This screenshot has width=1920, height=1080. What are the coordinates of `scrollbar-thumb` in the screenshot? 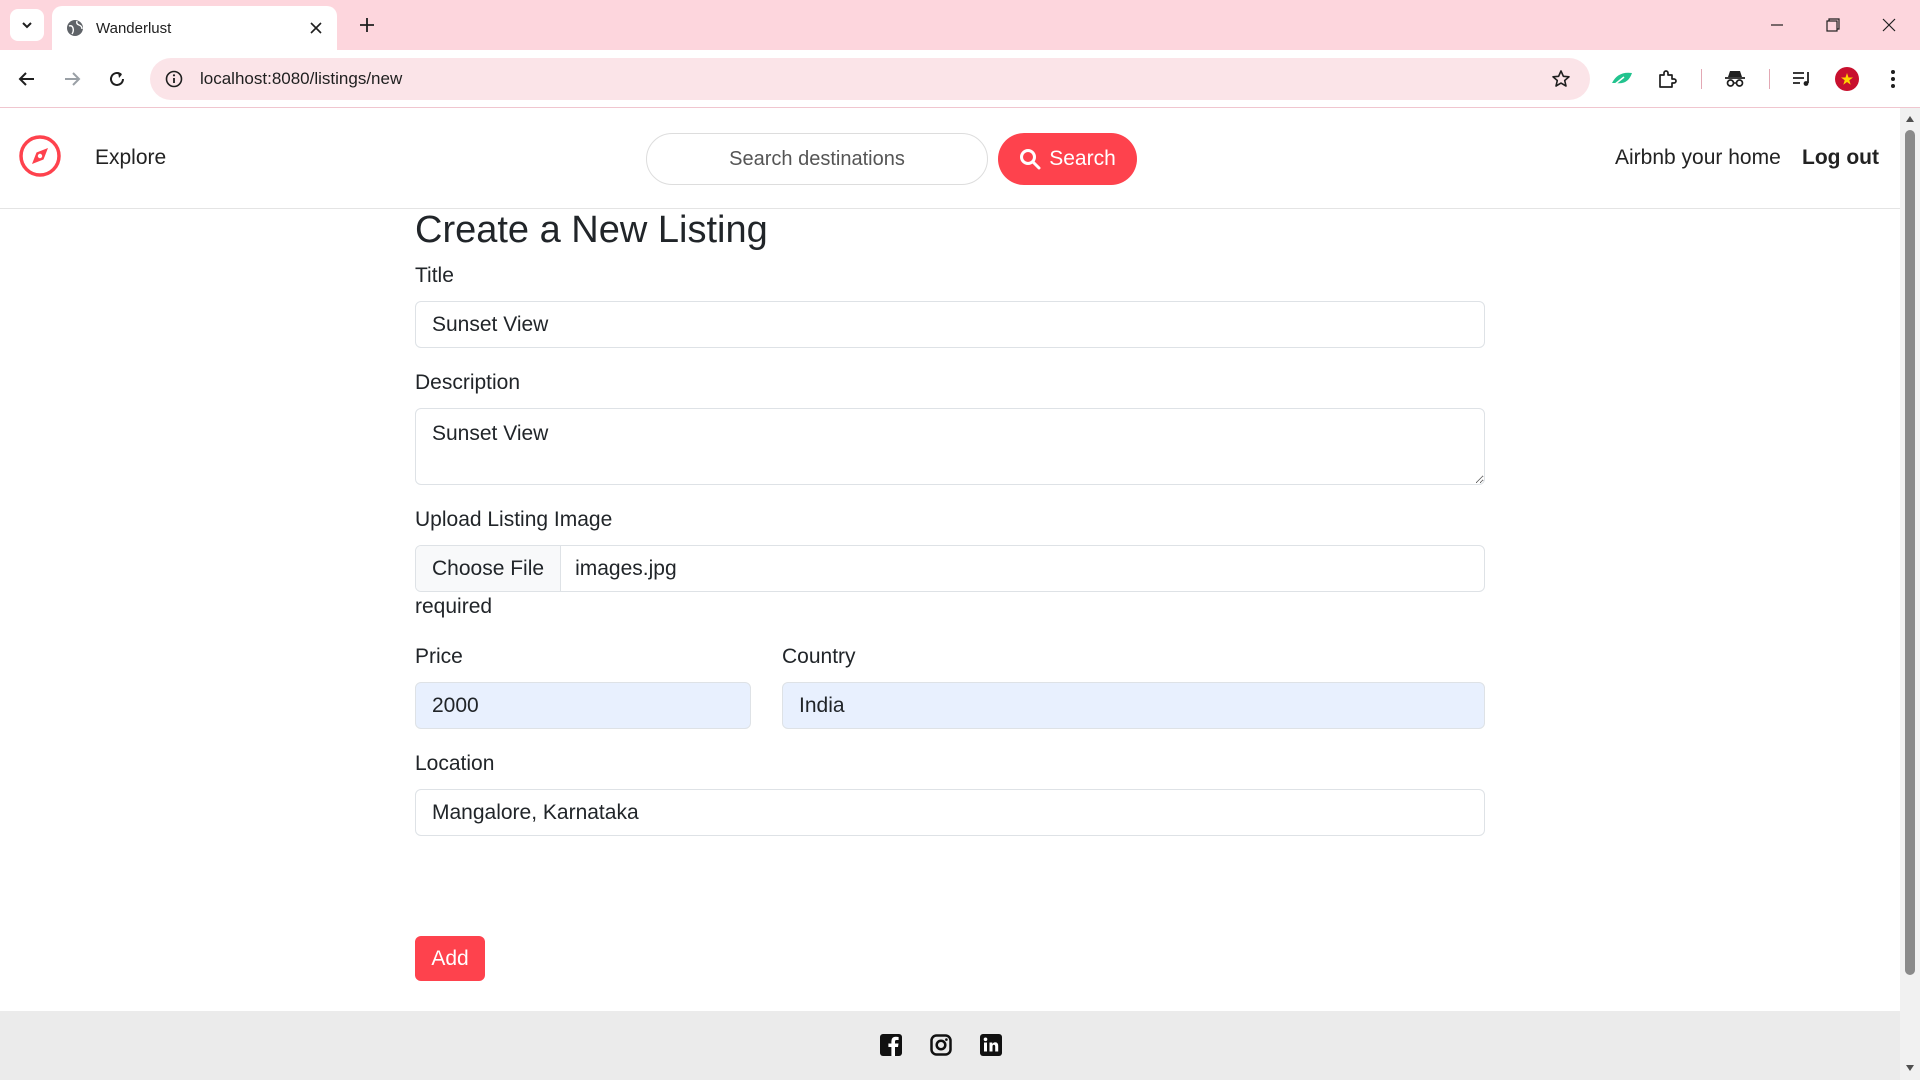 It's located at (1910, 552).